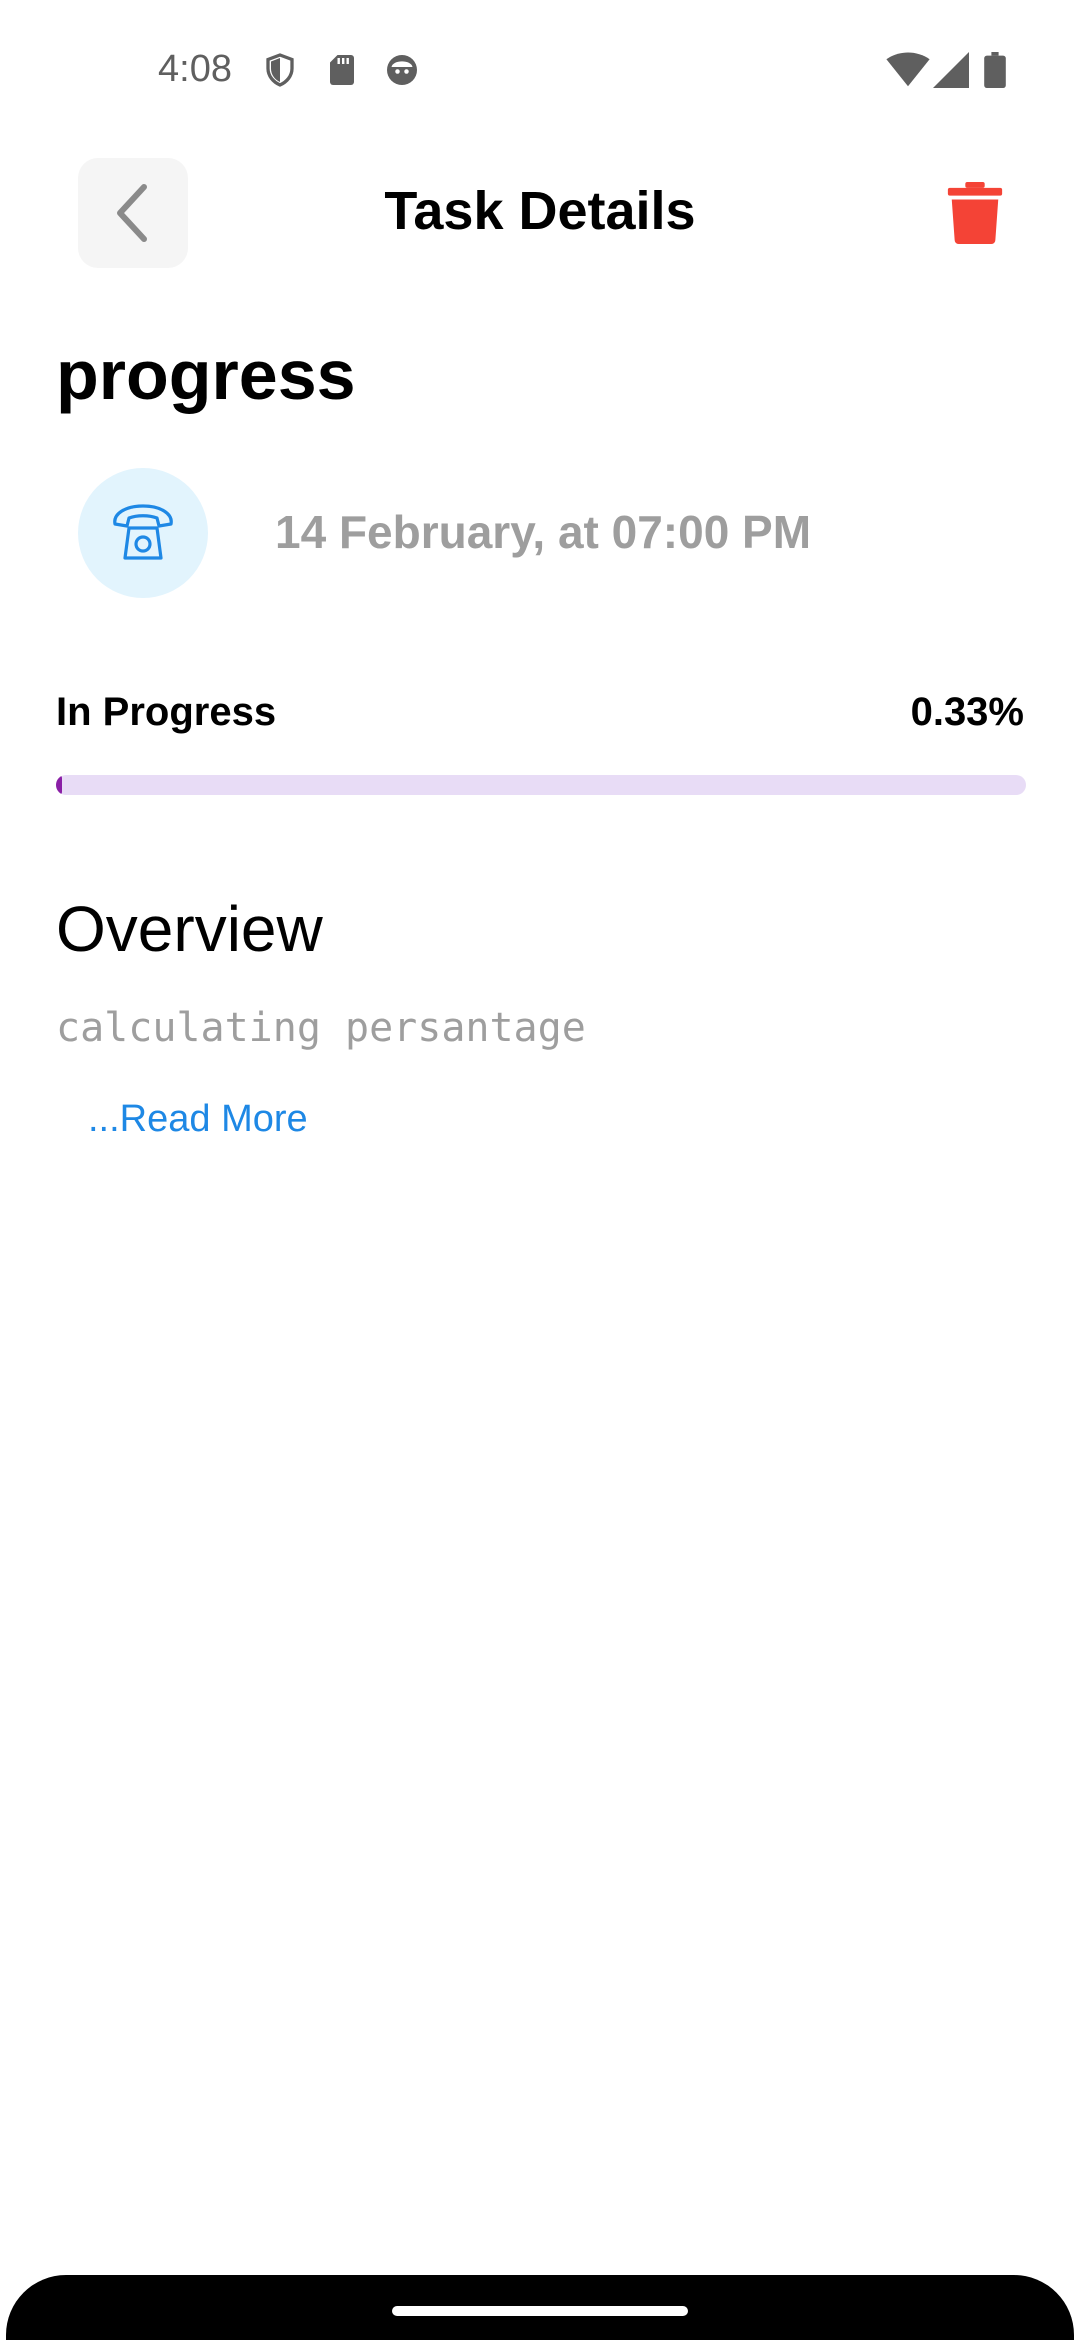 The image size is (1080, 2340). Describe the element at coordinates (951, 70) in the screenshot. I see `signal-icon` at that location.